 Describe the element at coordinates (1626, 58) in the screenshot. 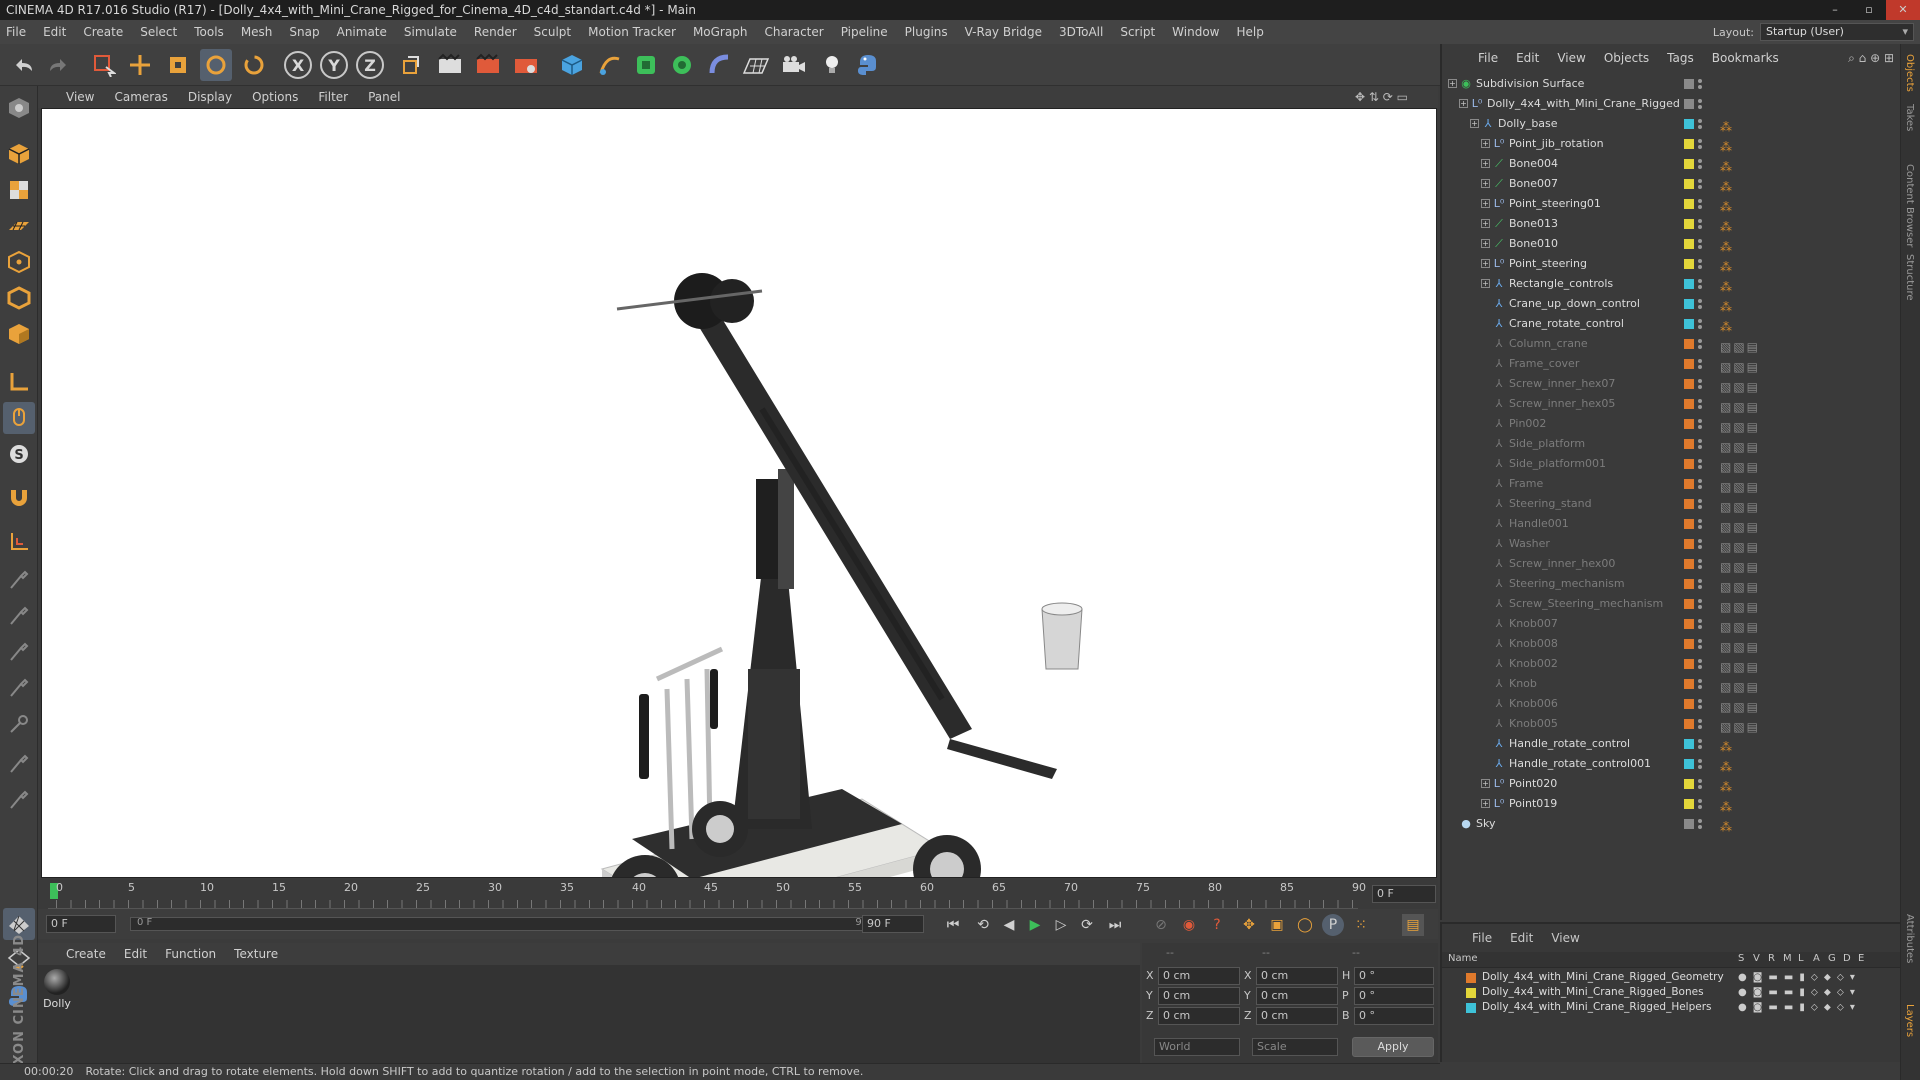

I see `objects-menu-objects: Objects` at that location.